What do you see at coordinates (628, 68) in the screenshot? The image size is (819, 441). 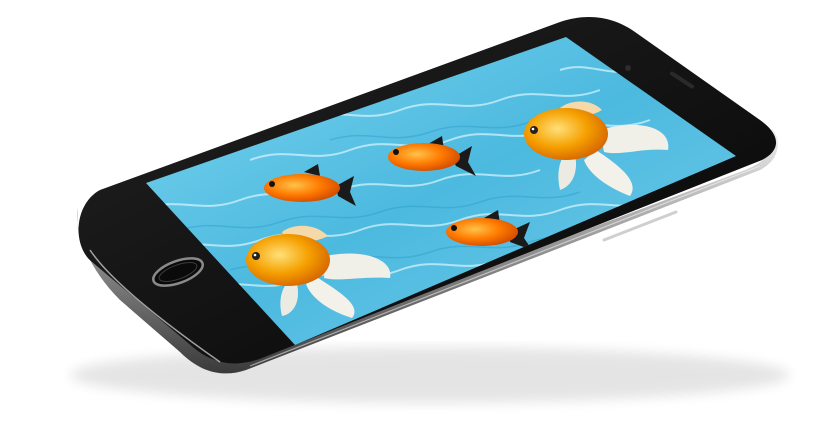 I see `front-camera-icon` at bounding box center [628, 68].